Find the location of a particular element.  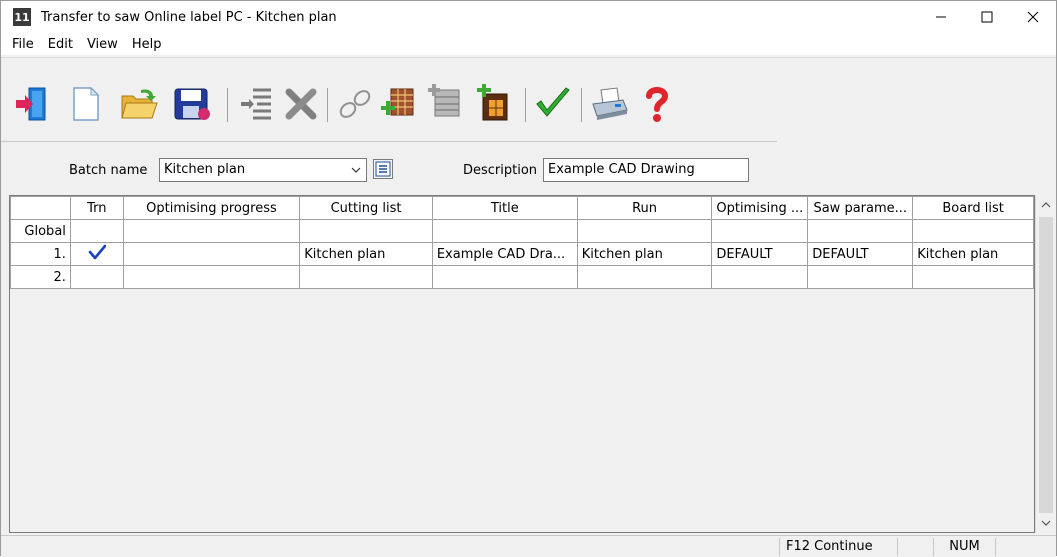

minimize-button is located at coordinates (941, 17).